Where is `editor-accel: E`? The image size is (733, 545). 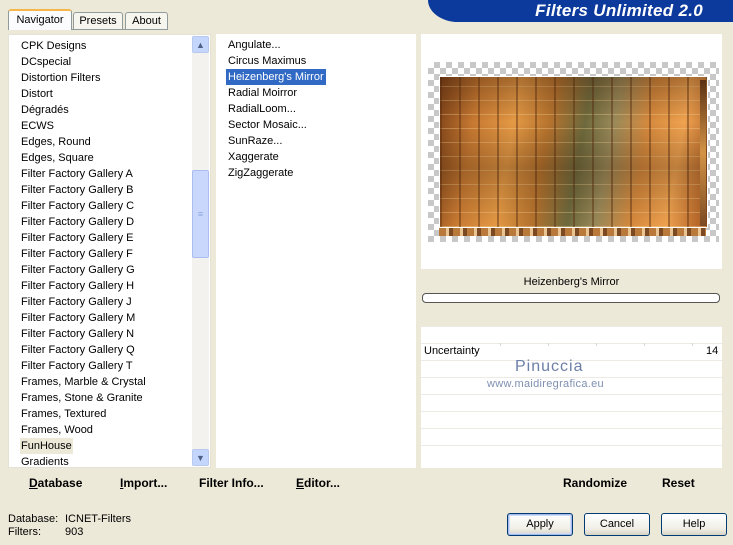
editor-accel: E is located at coordinates (300, 483).